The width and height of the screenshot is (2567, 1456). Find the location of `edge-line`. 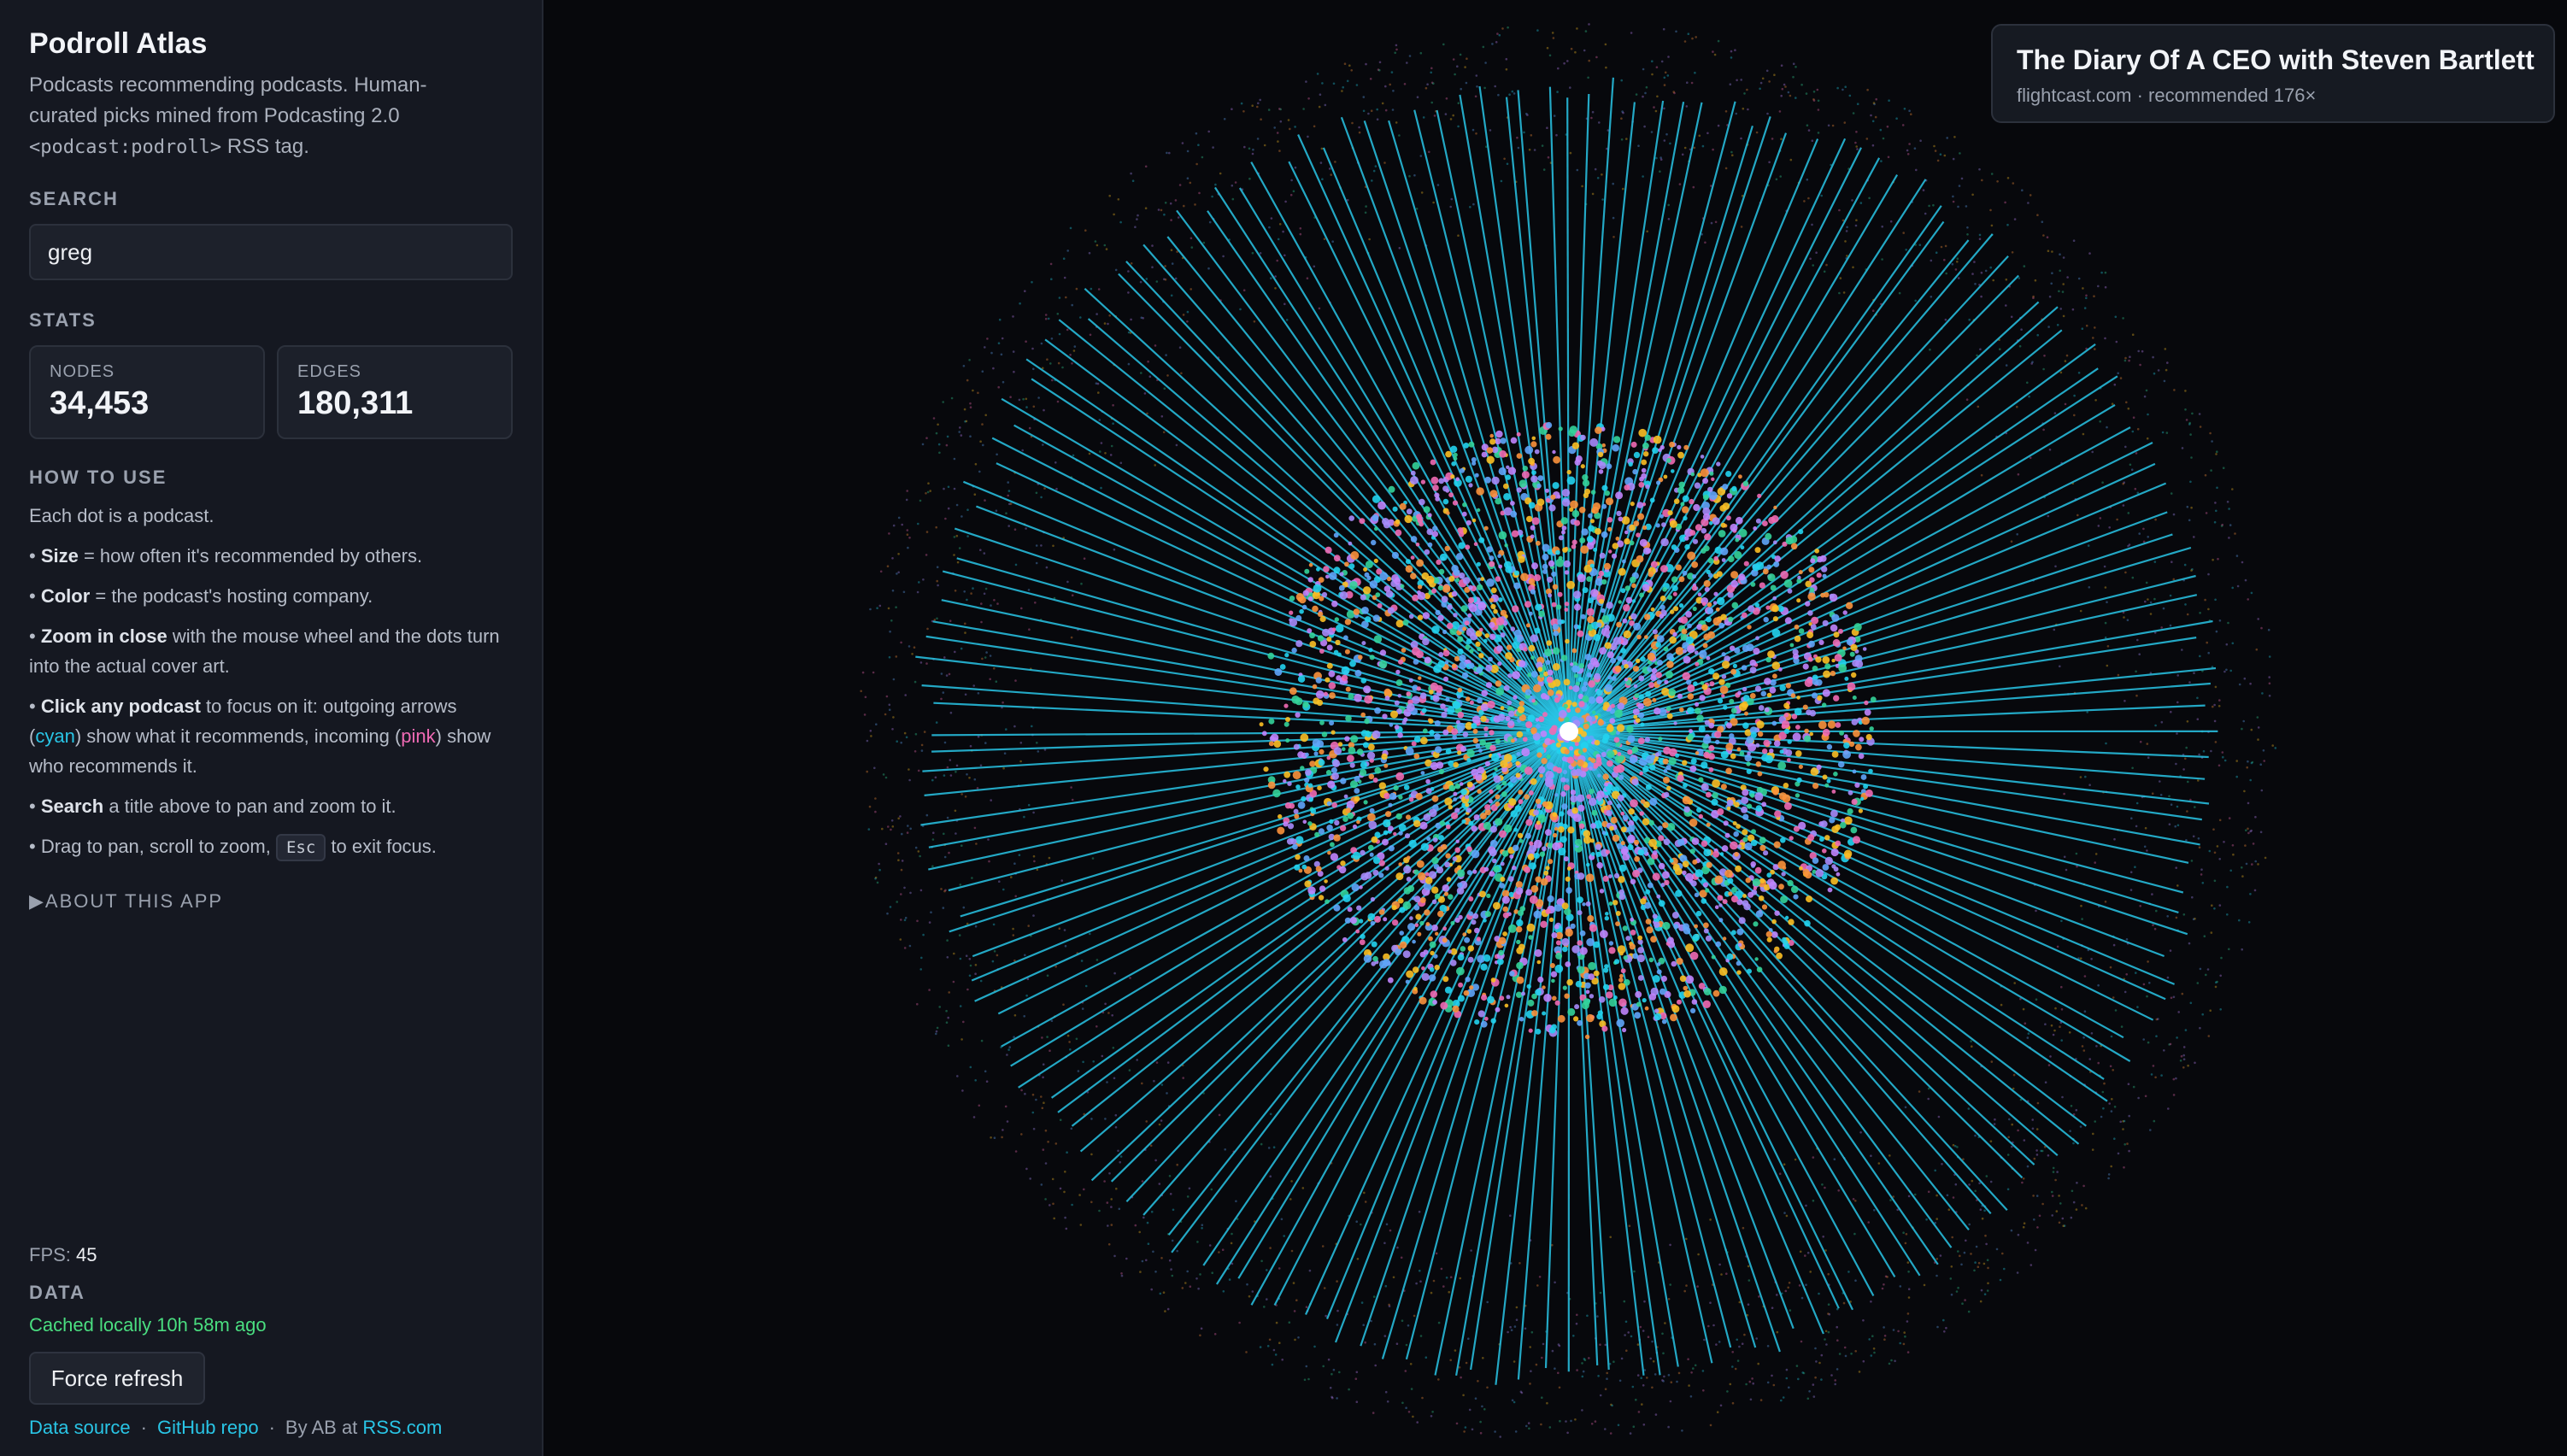

edge-line is located at coordinates (1327, 509).